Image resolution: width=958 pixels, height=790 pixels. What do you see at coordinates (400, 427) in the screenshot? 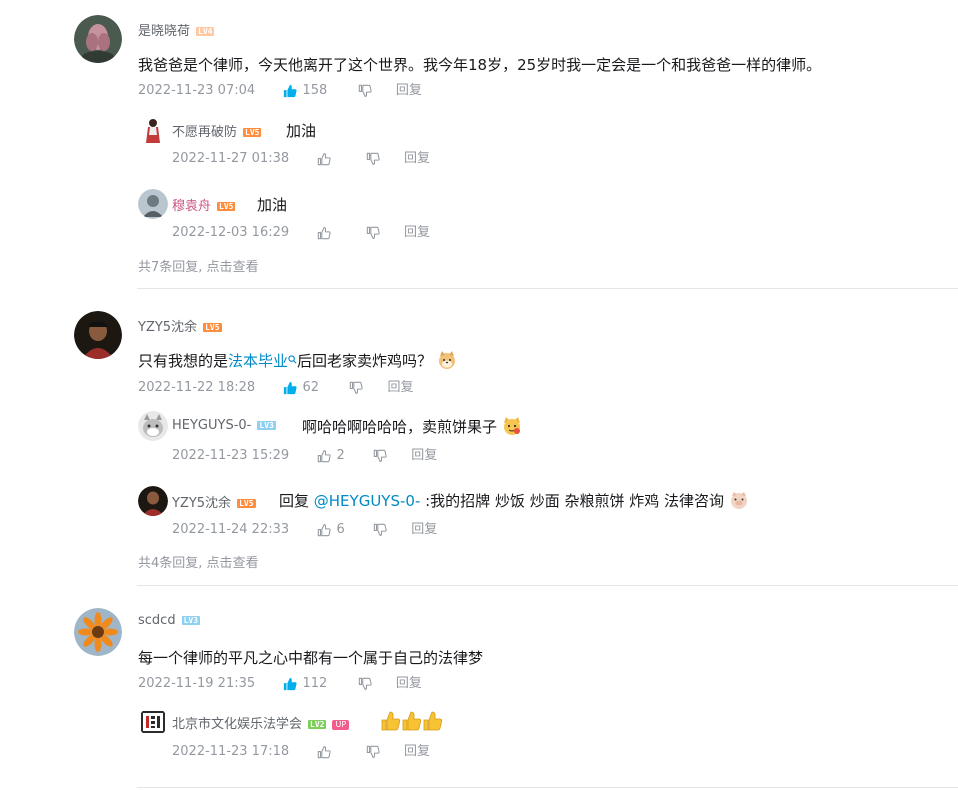
I see `reply-text-content: 啊哈哈啊哈哈哈，卖煎饼果子` at bounding box center [400, 427].